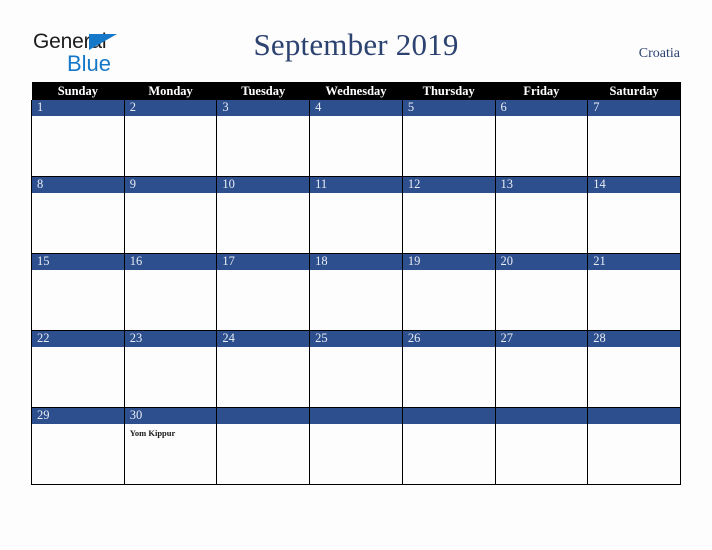 The width and height of the screenshot is (712, 550). I want to click on day-number: 15, so click(78, 262).